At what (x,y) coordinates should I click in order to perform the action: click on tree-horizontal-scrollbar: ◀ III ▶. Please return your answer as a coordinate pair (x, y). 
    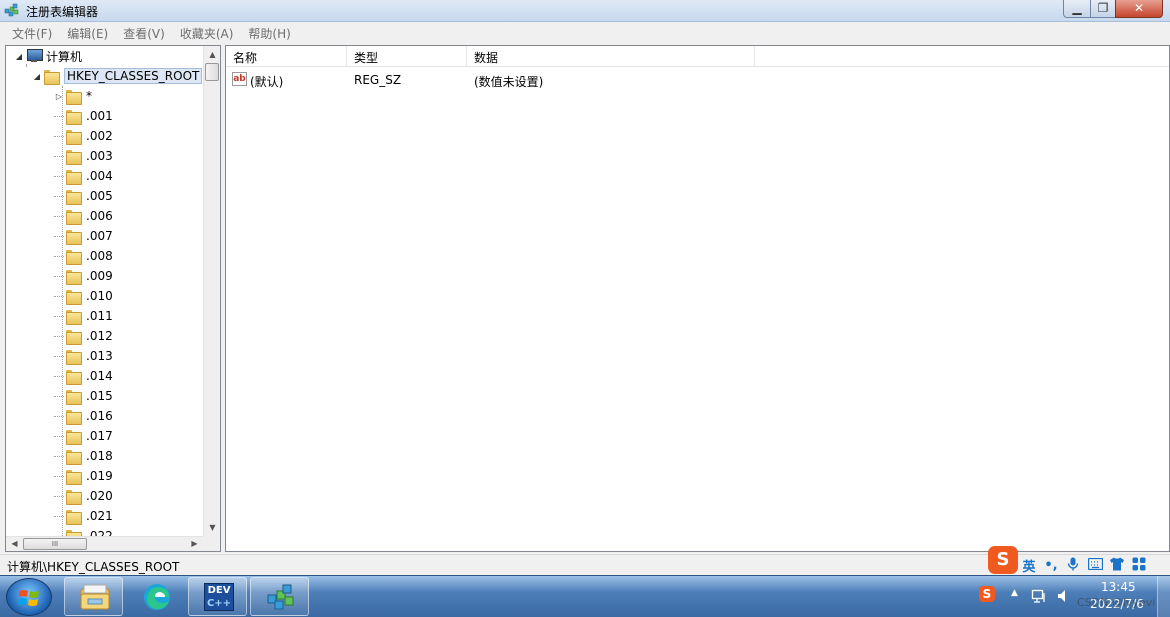
    Looking at the image, I should click on (104, 543).